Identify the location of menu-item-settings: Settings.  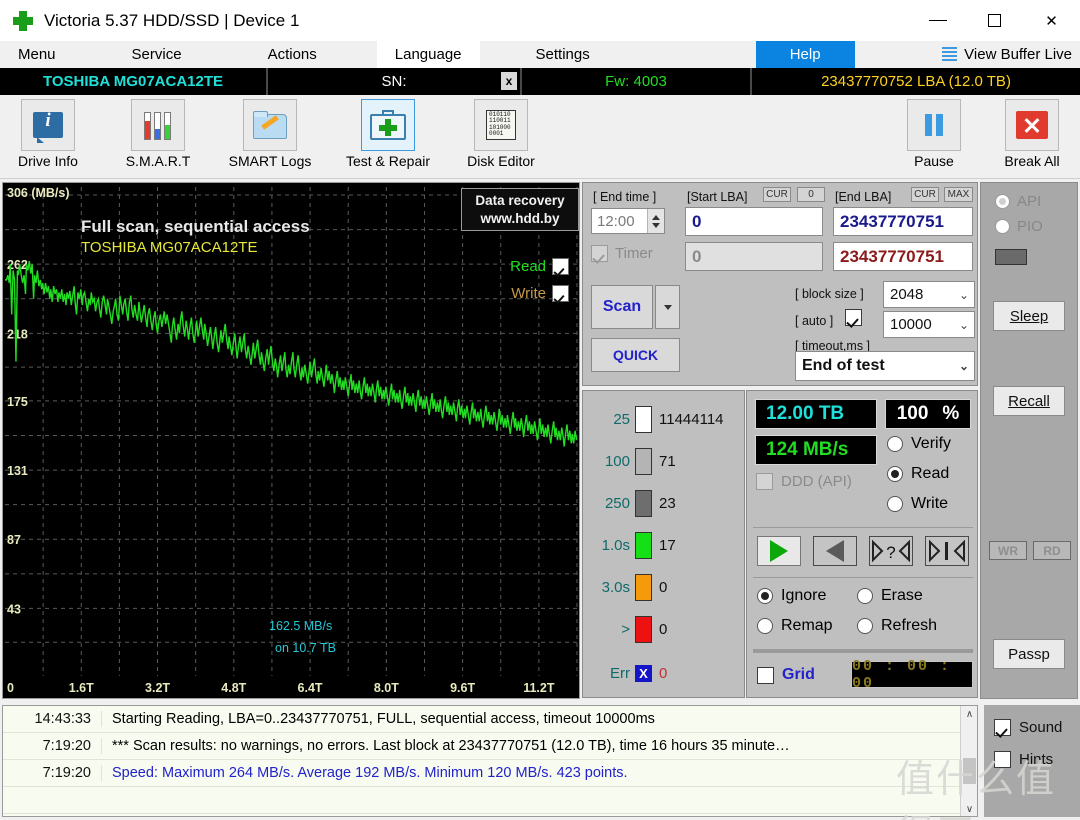
(563, 54).